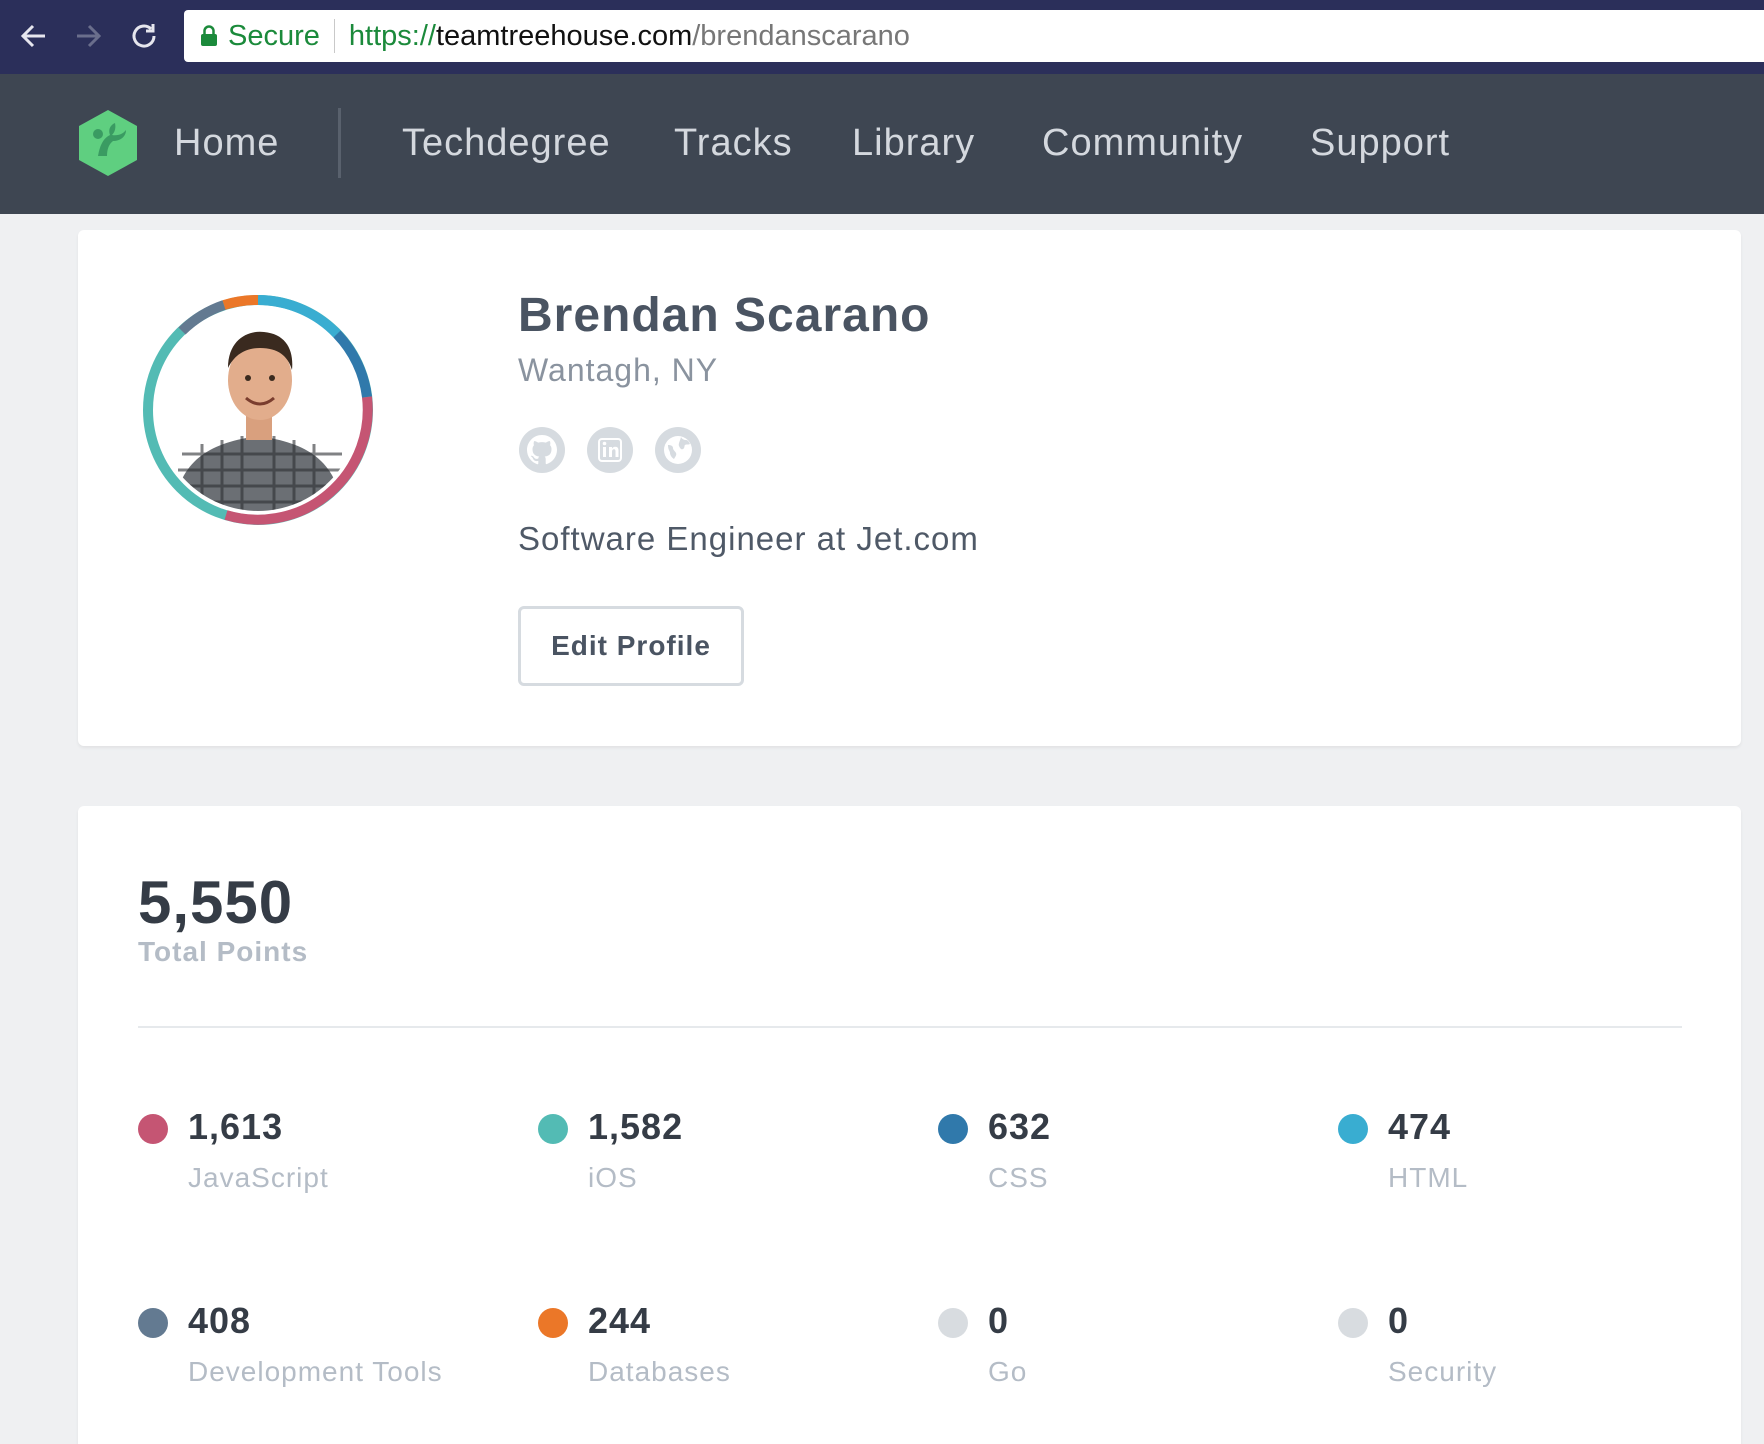  I want to click on points-category-css: 632 CSS, so click(1128, 1166).